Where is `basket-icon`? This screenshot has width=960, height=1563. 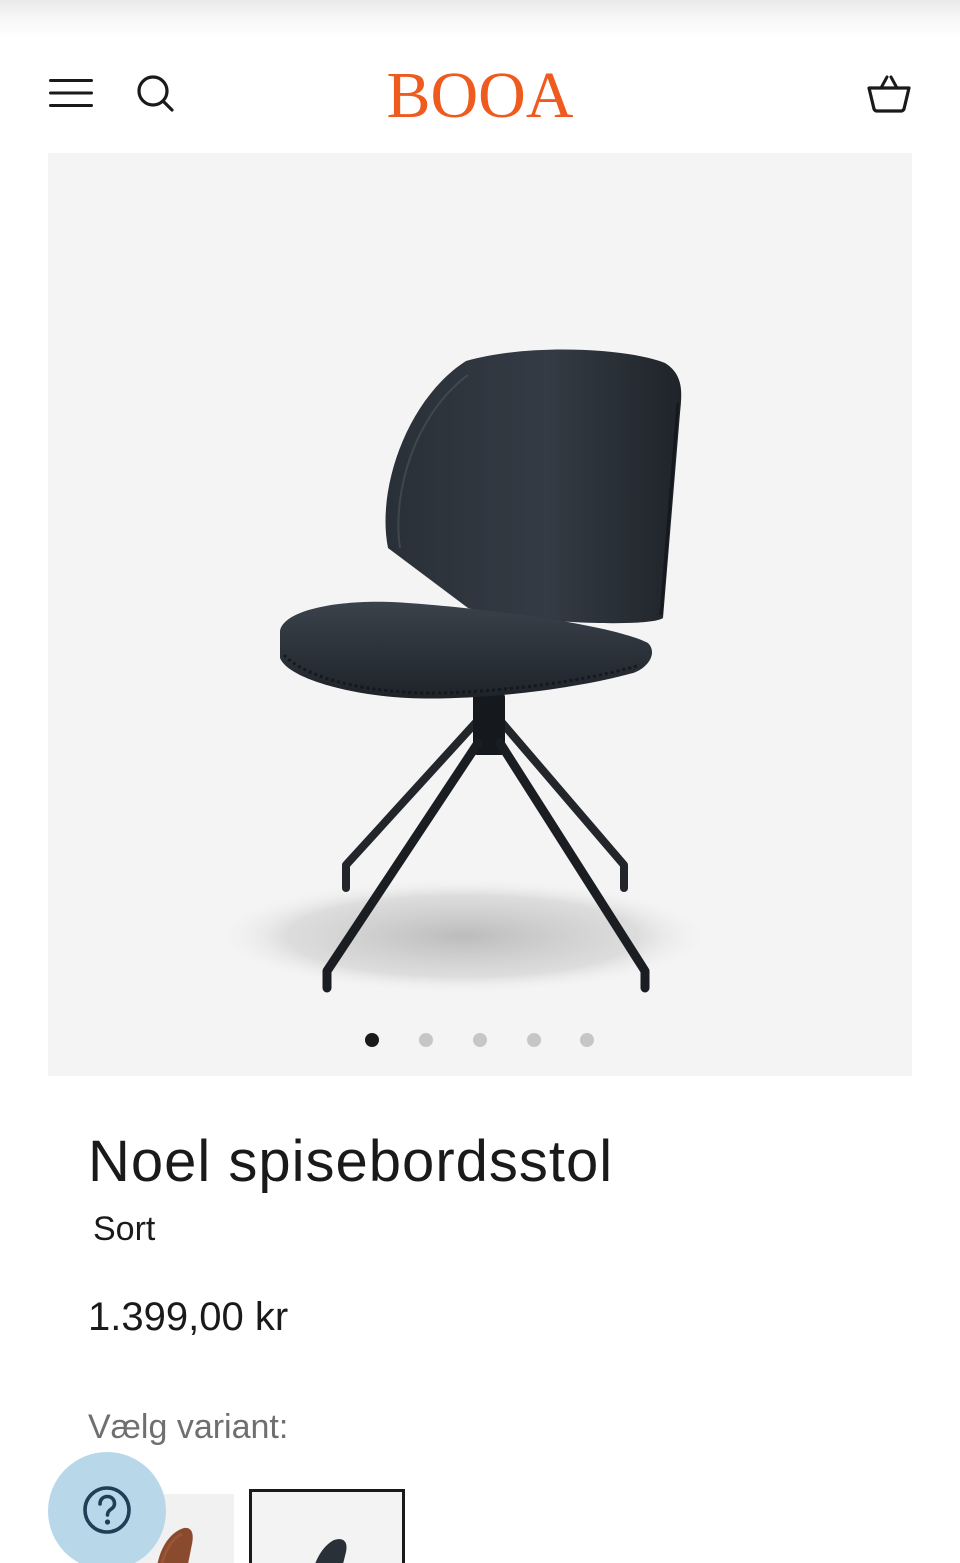
basket-icon is located at coordinates (889, 94).